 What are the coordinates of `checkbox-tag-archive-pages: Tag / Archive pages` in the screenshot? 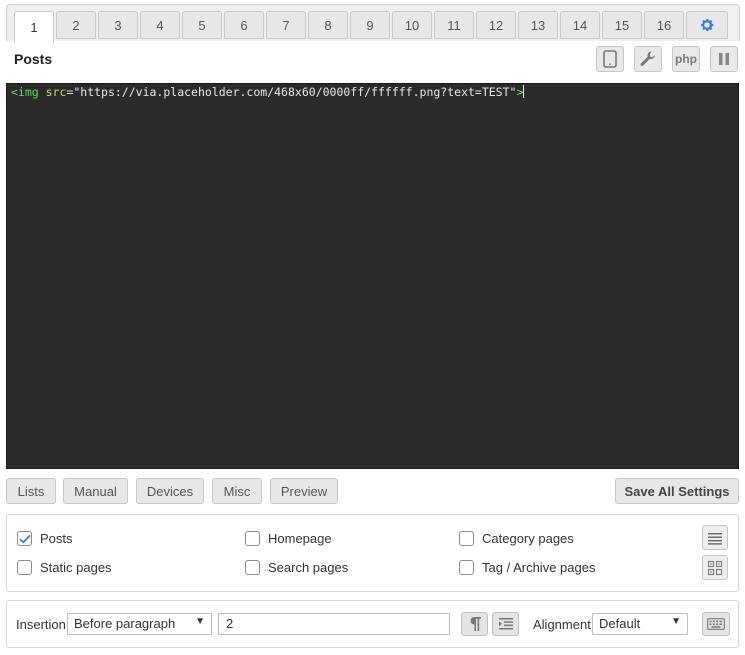 It's located at (527, 567).